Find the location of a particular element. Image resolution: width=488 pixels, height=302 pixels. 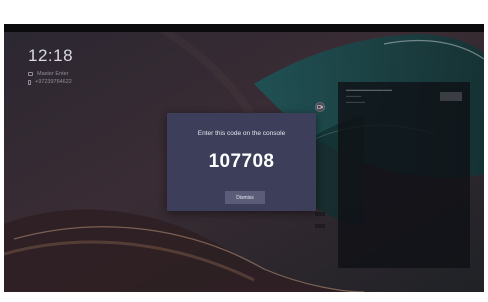

panel-button is located at coordinates (451, 96).